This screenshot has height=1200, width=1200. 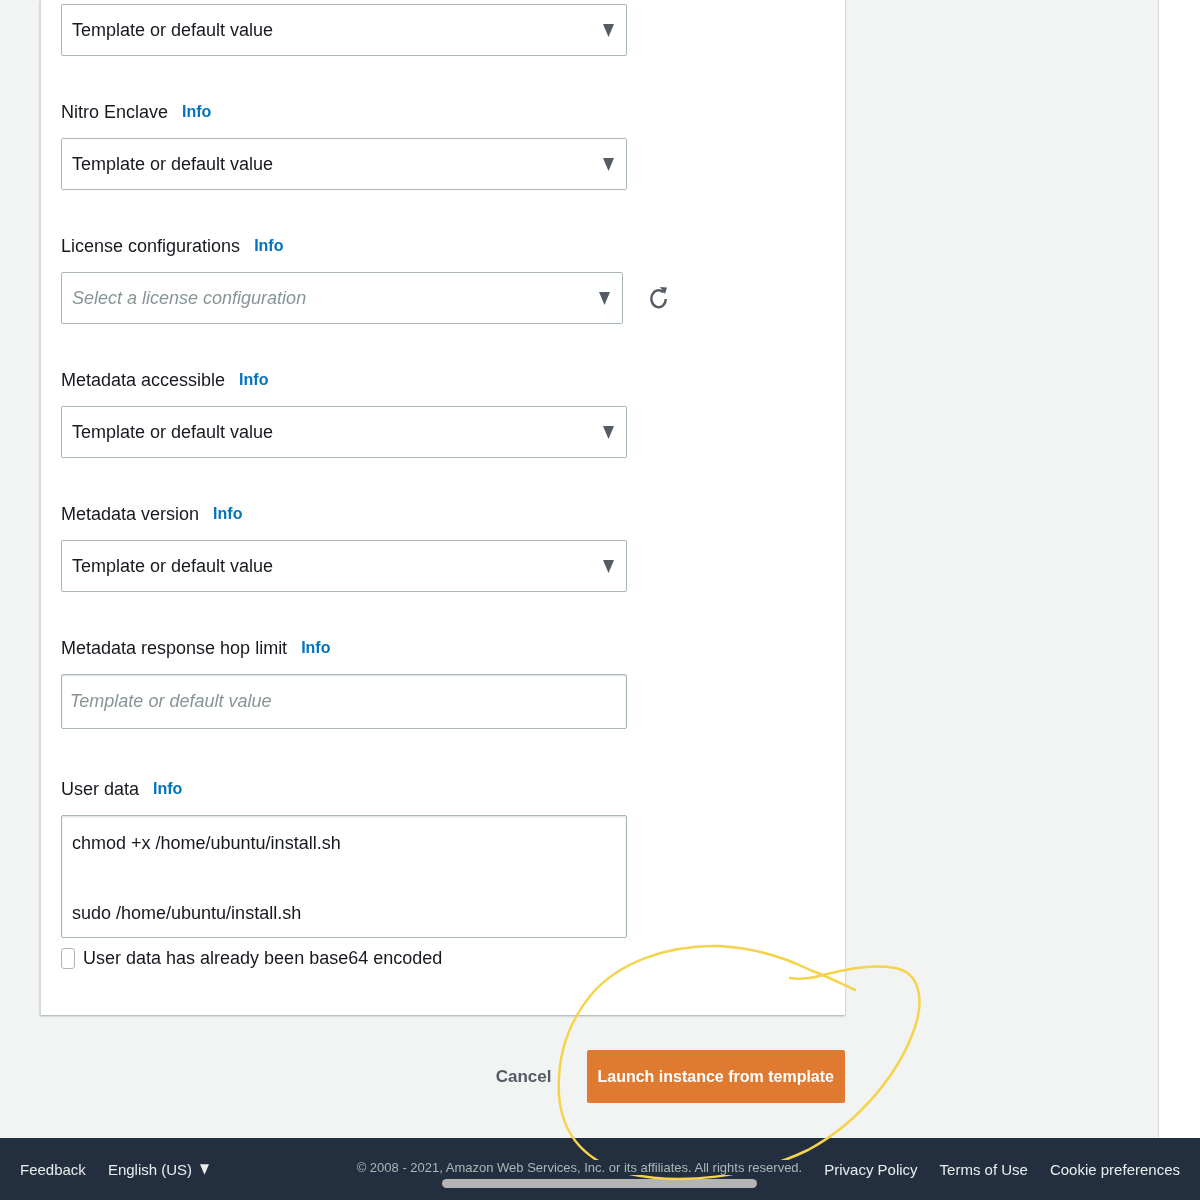 I want to click on field-label: Nitro Enclave, so click(x=115, y=112).